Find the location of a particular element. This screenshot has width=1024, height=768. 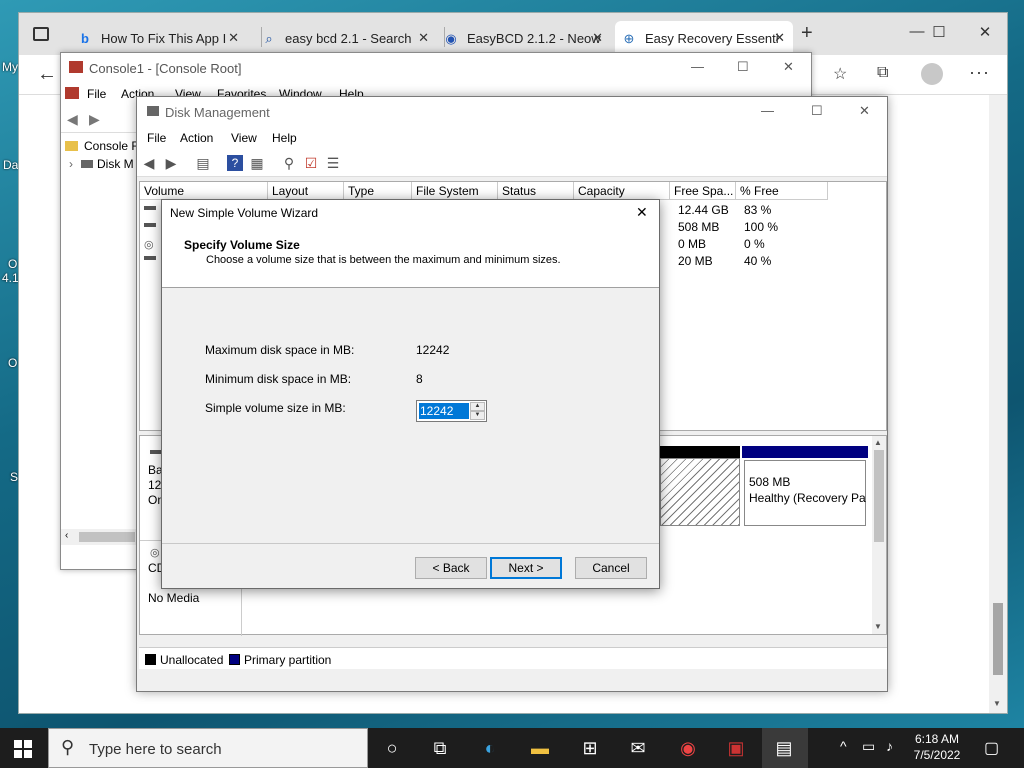

cell-percent-free: 83 % is located at coordinates (758, 210).